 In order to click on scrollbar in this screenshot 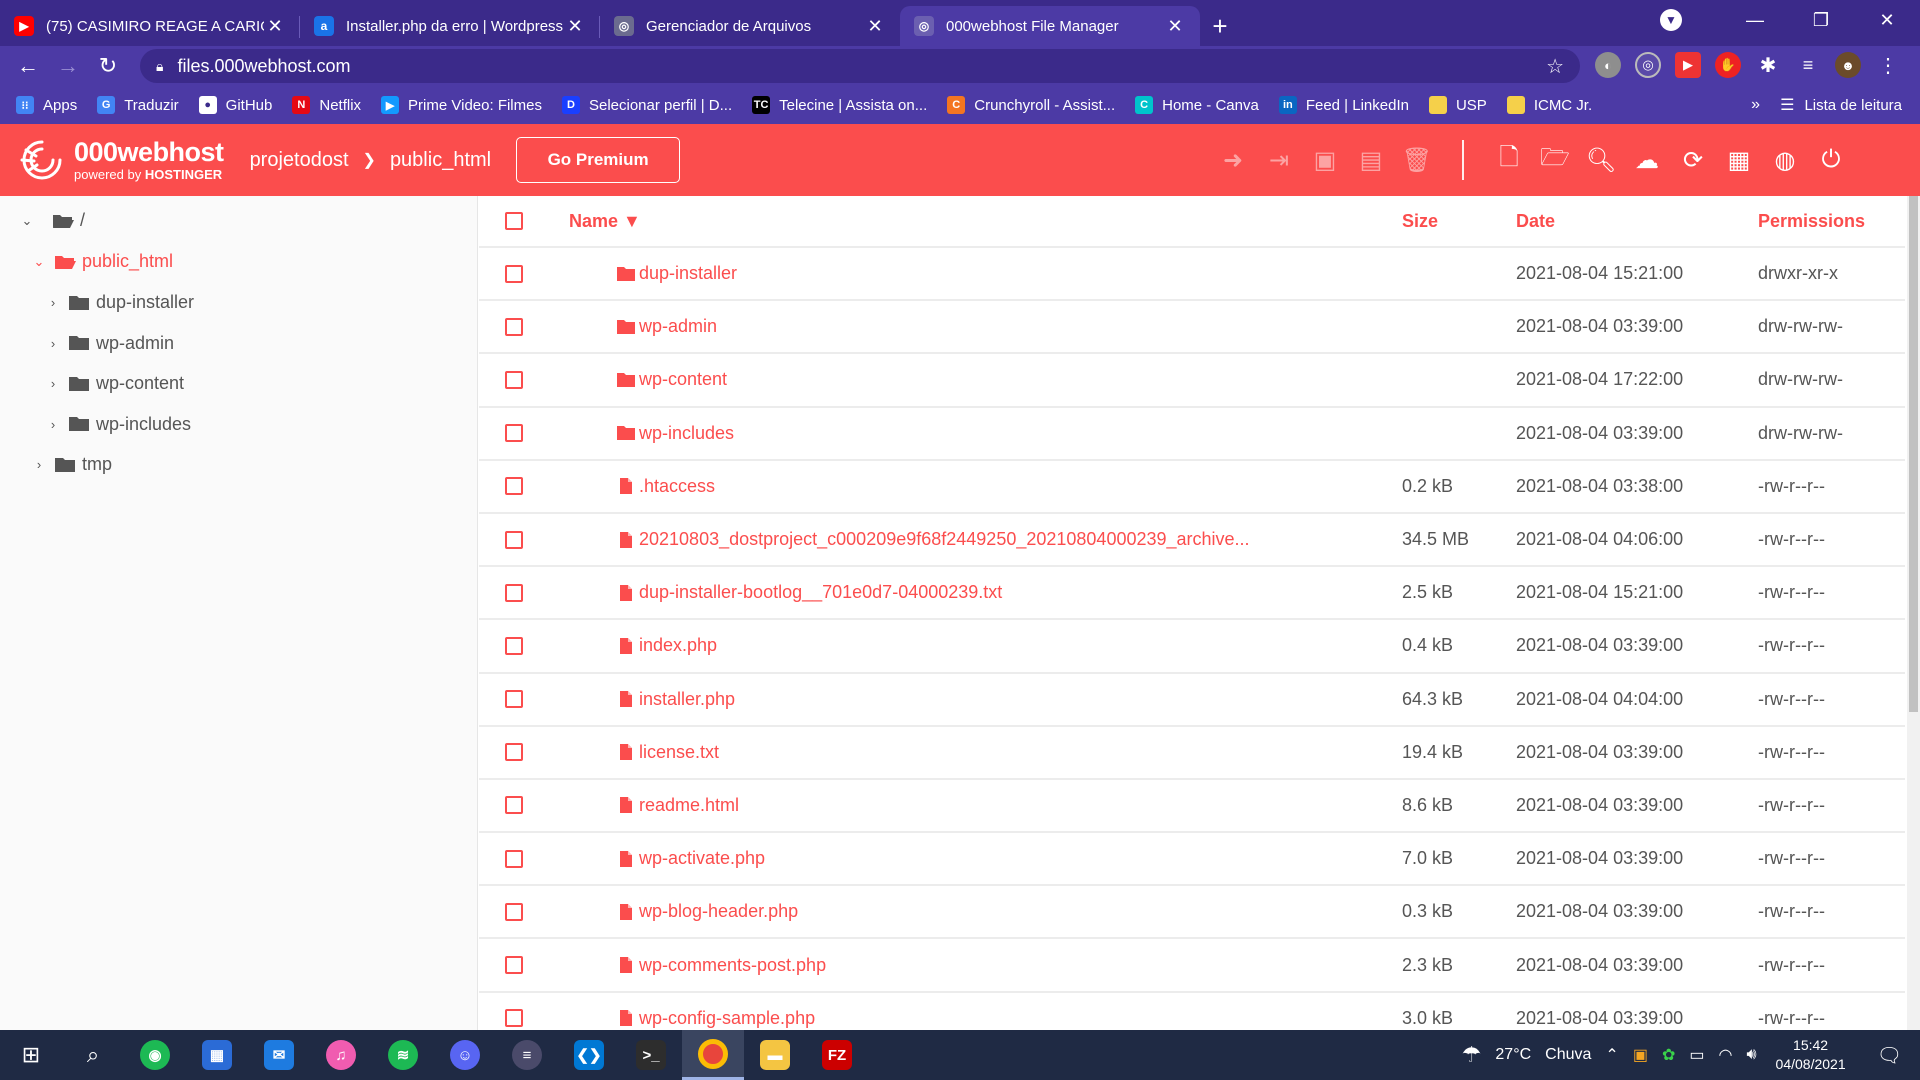, I will do `click(1913, 613)`.